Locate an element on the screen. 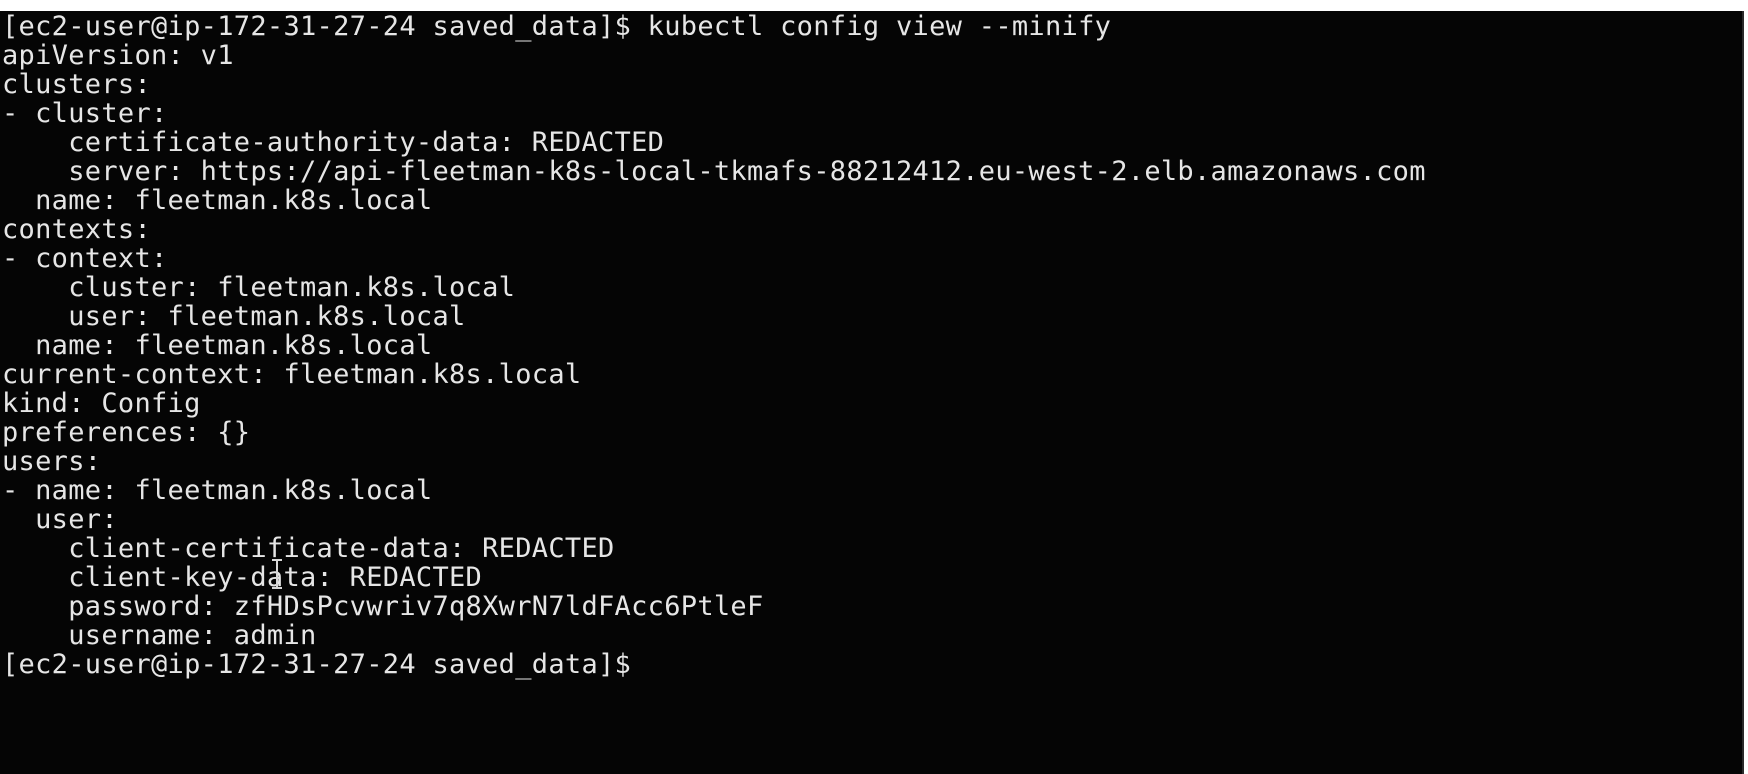  output-line: users: is located at coordinates (52, 461).